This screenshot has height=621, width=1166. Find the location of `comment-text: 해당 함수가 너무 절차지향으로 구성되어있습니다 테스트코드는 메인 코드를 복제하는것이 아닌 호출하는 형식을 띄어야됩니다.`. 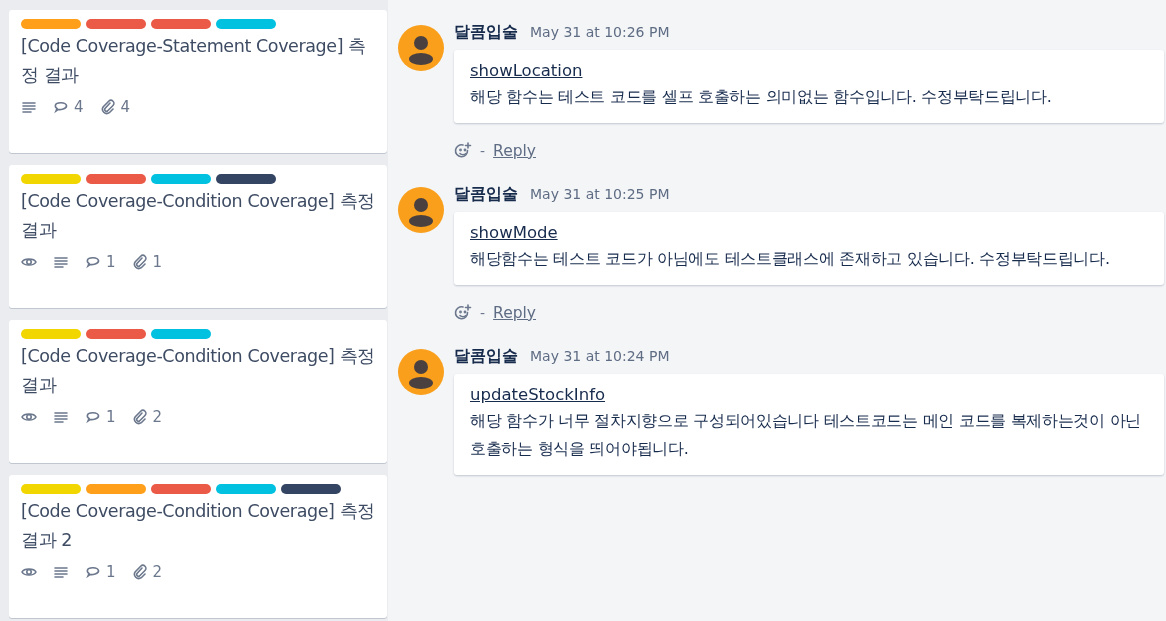

comment-text: 해당 함수가 너무 절차지향으로 구성되어있습니다 테스트코드는 메인 코드를 복제하는것이 아닌 호출하는 형식을 띄어야됩니다. is located at coordinates (806, 435).